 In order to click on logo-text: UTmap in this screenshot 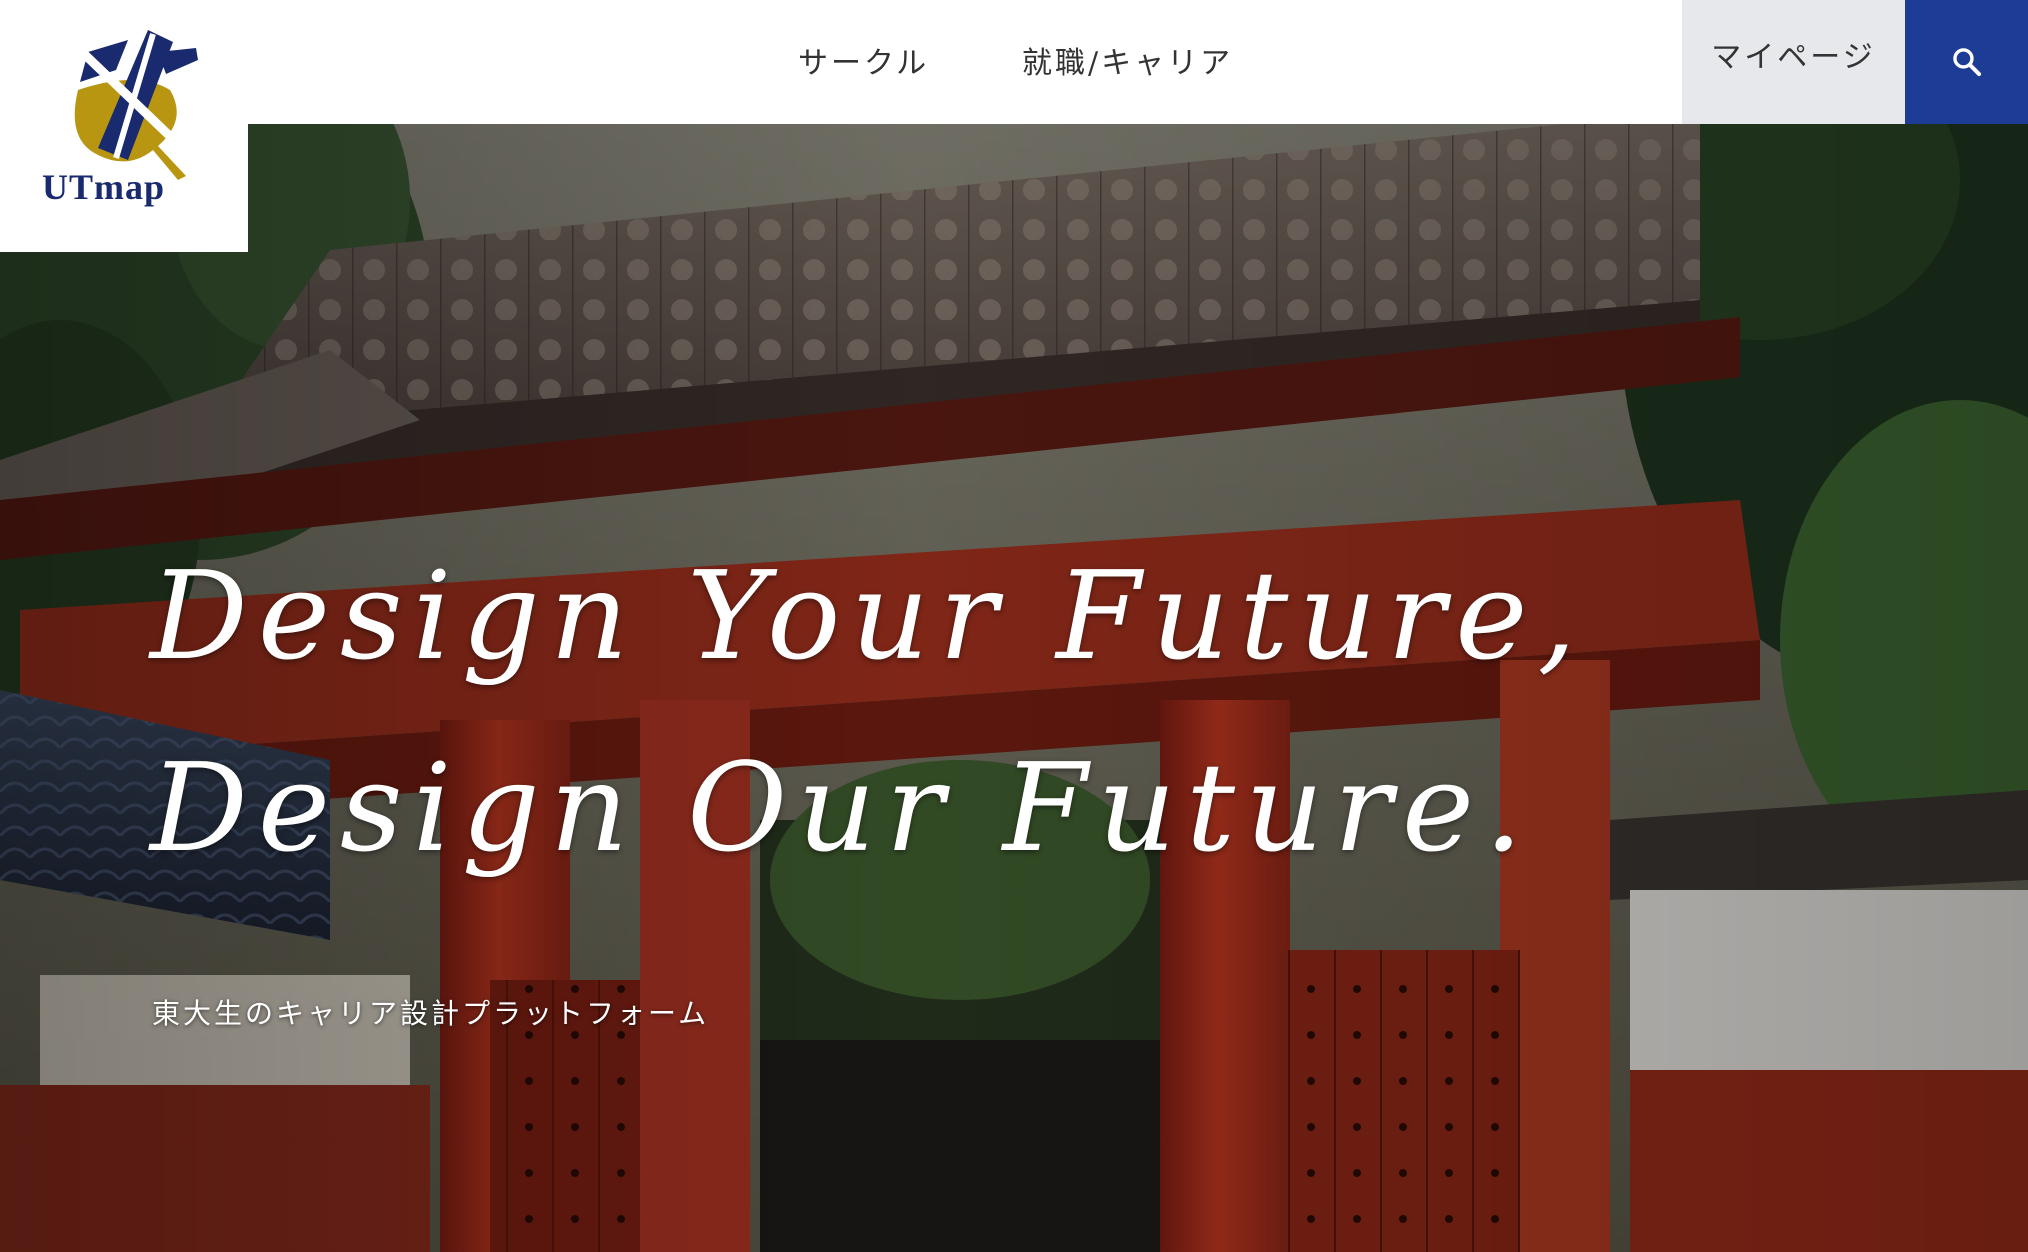, I will do `click(104, 187)`.